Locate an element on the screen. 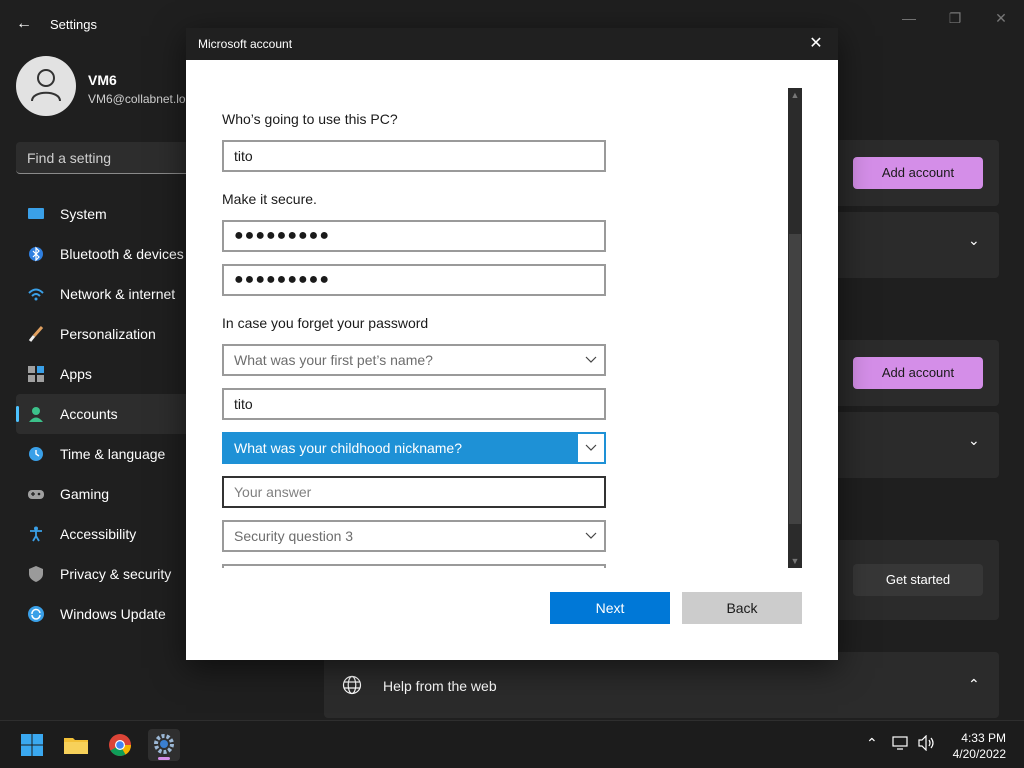 Image resolution: width=1024 pixels, height=768 pixels. sidebar-item-personalization: Personalization is located at coordinates (106, 334).